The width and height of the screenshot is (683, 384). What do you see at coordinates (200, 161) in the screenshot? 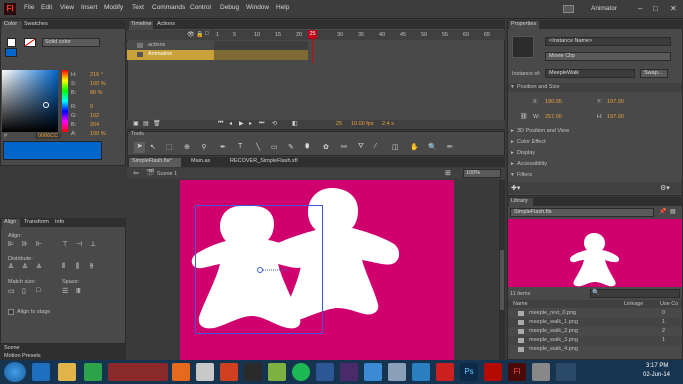
I see `doc-tab-main-as: Main.as` at bounding box center [200, 161].